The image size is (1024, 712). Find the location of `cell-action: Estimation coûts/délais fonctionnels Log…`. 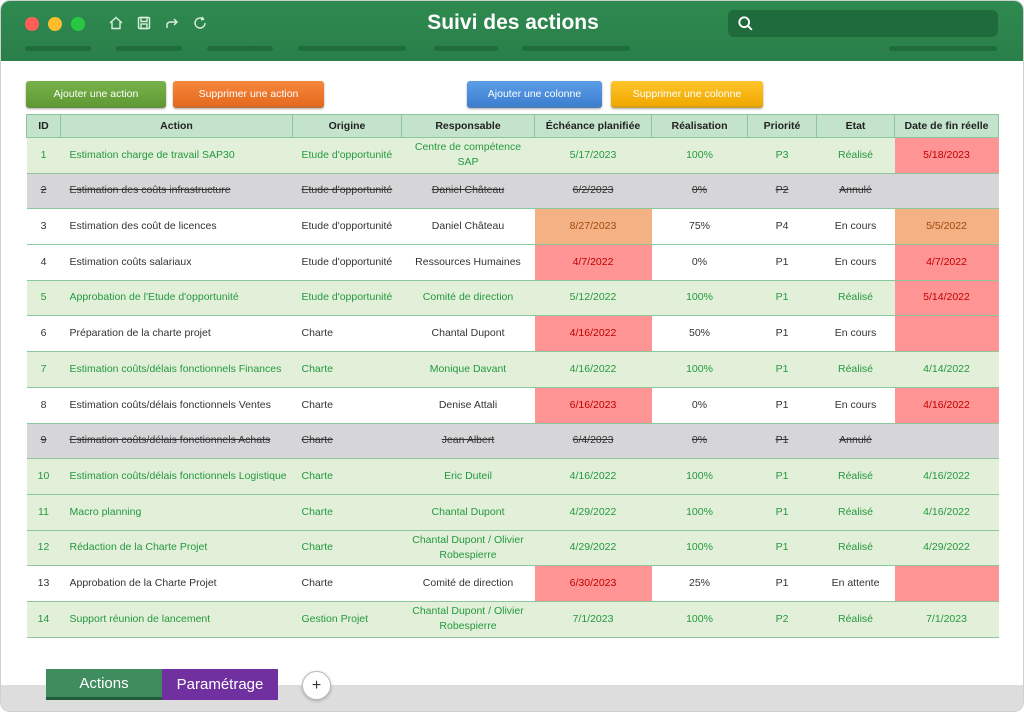

cell-action: Estimation coûts/délais fonctionnels Log… is located at coordinates (176, 476).